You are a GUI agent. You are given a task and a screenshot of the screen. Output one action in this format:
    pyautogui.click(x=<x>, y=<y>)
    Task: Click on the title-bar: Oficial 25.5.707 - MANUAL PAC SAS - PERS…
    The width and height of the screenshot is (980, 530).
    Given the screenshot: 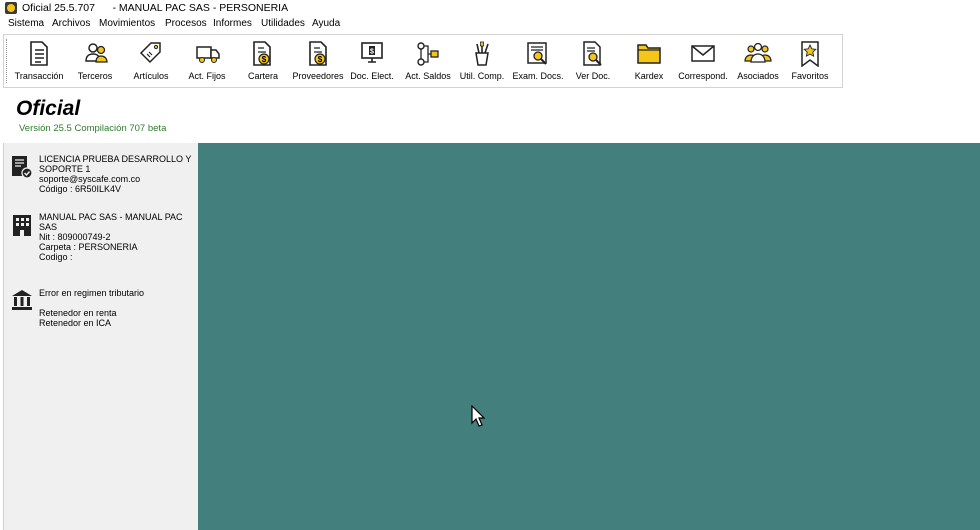 What is the action you would take?
    pyautogui.click(x=490, y=8)
    